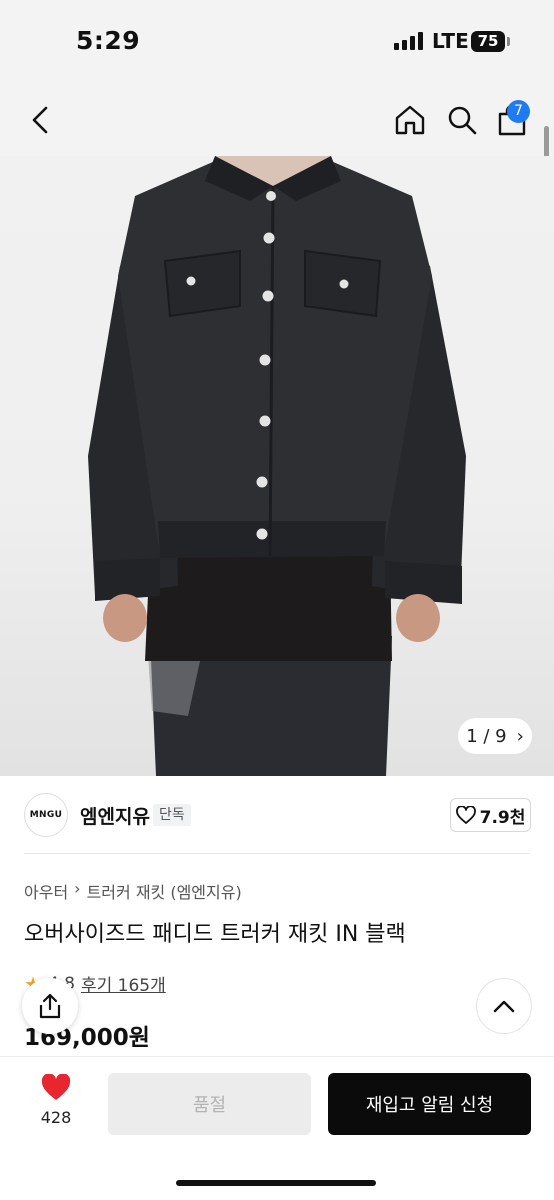  Describe the element at coordinates (465, 815) in the screenshot. I see `heart-outline-icon` at that location.